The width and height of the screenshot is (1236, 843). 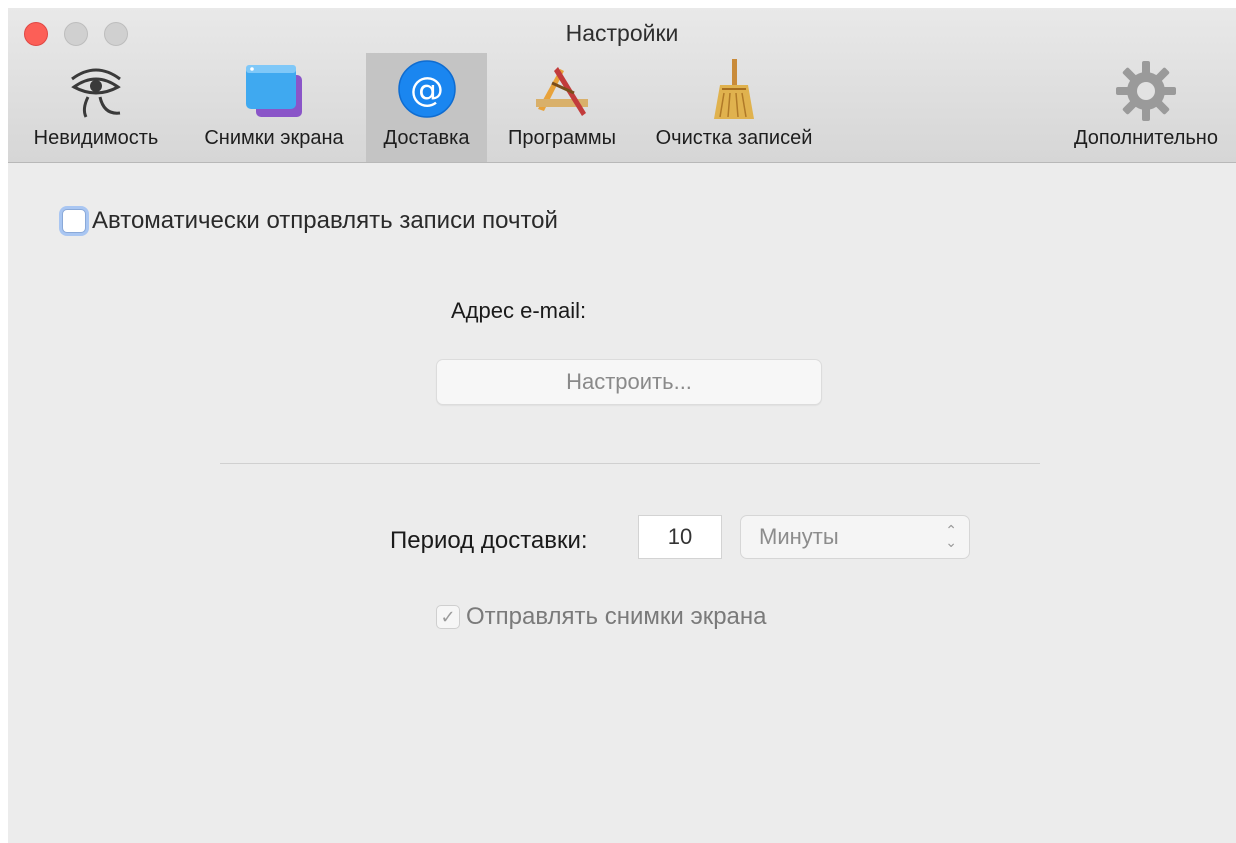 I want to click on tab-delivery: @ Доставка, so click(x=426, y=107).